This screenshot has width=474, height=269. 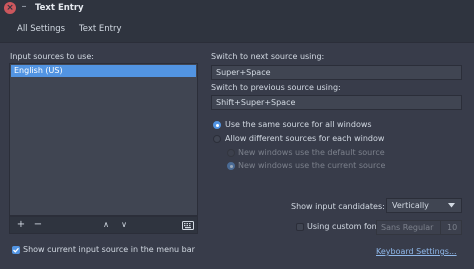 What do you see at coordinates (300, 227) in the screenshot?
I see `custom-font-checkbox` at bounding box center [300, 227].